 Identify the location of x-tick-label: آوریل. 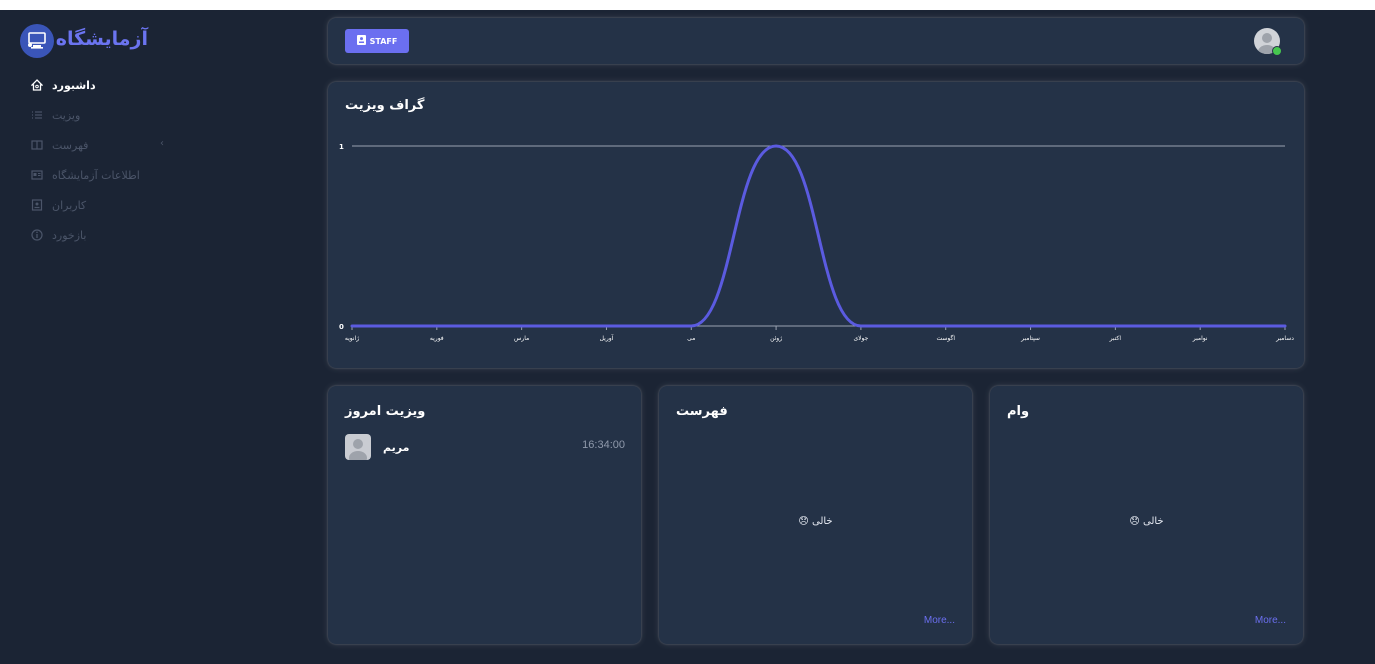
(607, 337).